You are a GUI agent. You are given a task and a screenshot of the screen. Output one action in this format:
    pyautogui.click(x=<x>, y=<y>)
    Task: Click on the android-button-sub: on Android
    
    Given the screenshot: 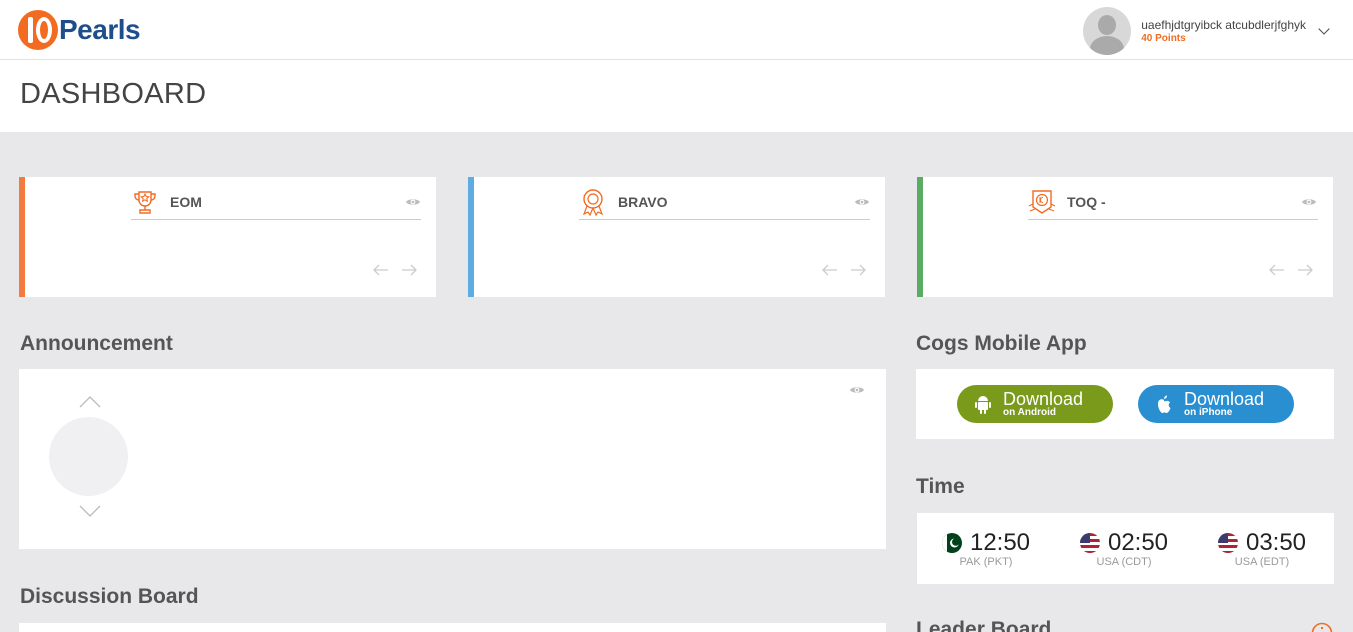 What is the action you would take?
    pyautogui.click(x=1029, y=412)
    